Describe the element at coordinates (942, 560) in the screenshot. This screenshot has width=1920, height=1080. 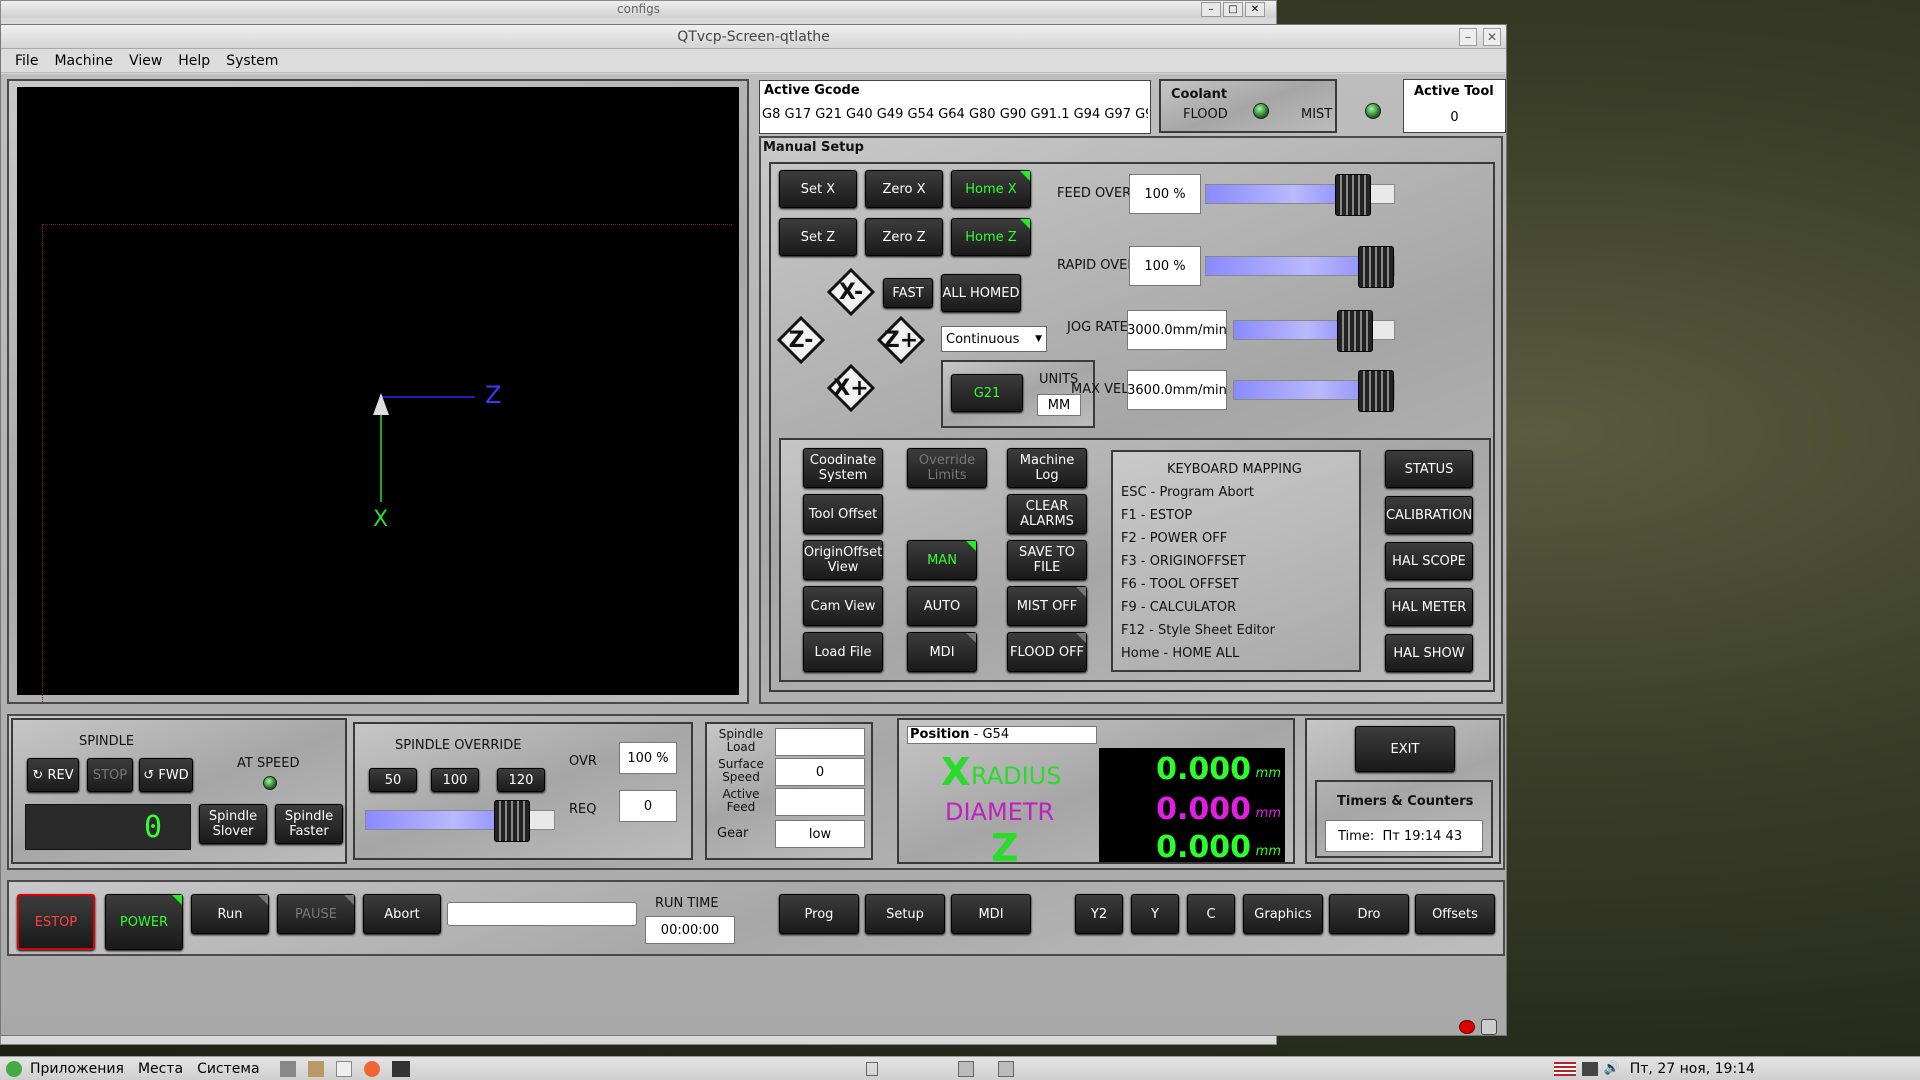
I see `man-mode-button: MAN` at that location.